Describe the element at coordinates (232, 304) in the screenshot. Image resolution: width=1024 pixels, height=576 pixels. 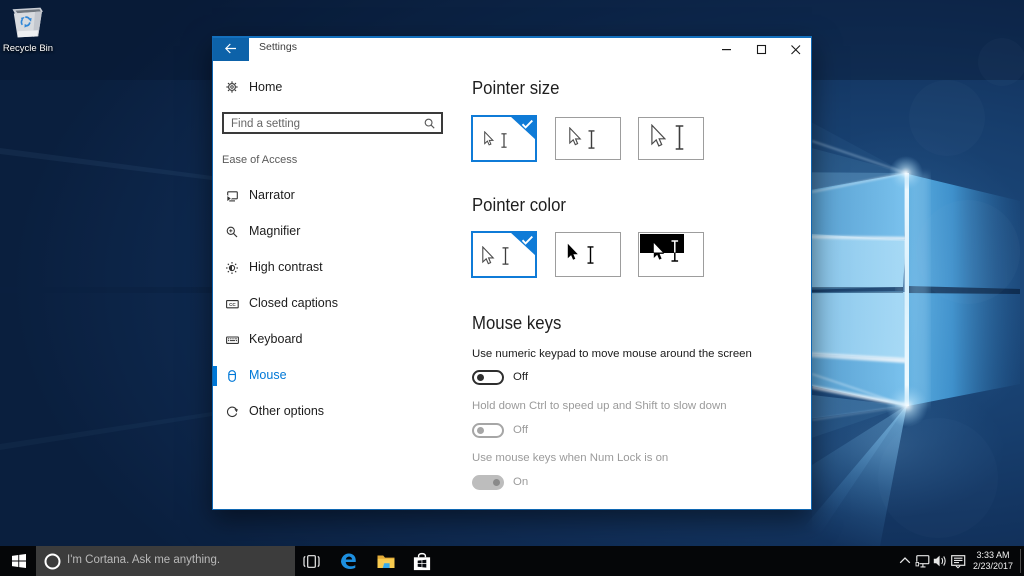
I see `svg-text: CC` at that location.